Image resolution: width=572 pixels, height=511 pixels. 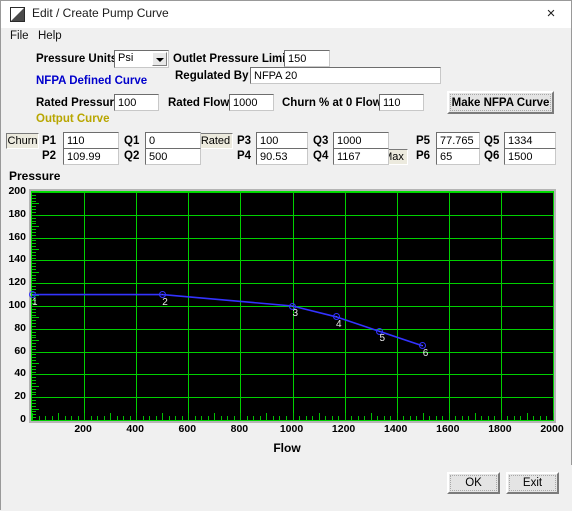 What do you see at coordinates (100, 13) in the screenshot?
I see `window-title: Edit / Create Pump Curve` at bounding box center [100, 13].